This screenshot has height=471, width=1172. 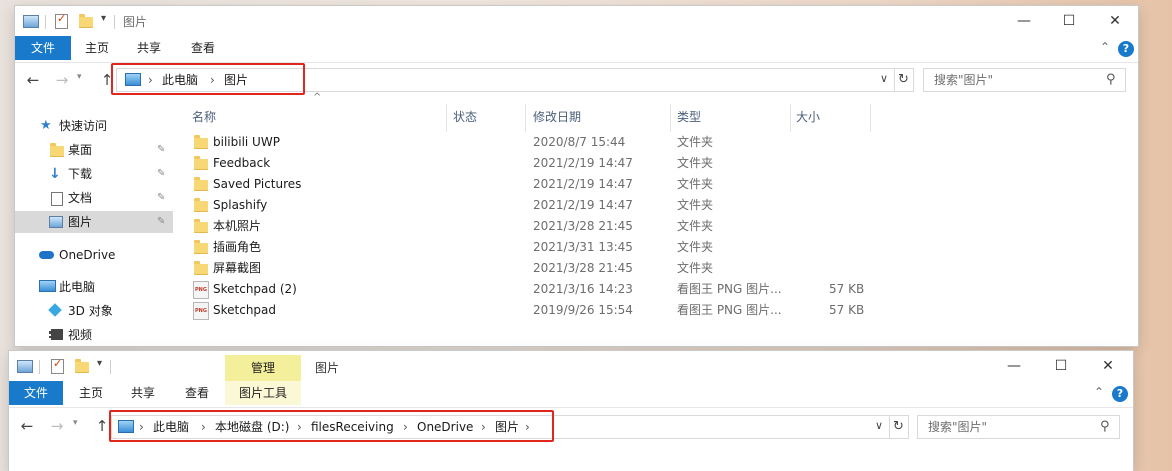 I want to click on table-row: Saved Pictures 2021/2/19 14:47 文件夹, so click(x=540, y=184).